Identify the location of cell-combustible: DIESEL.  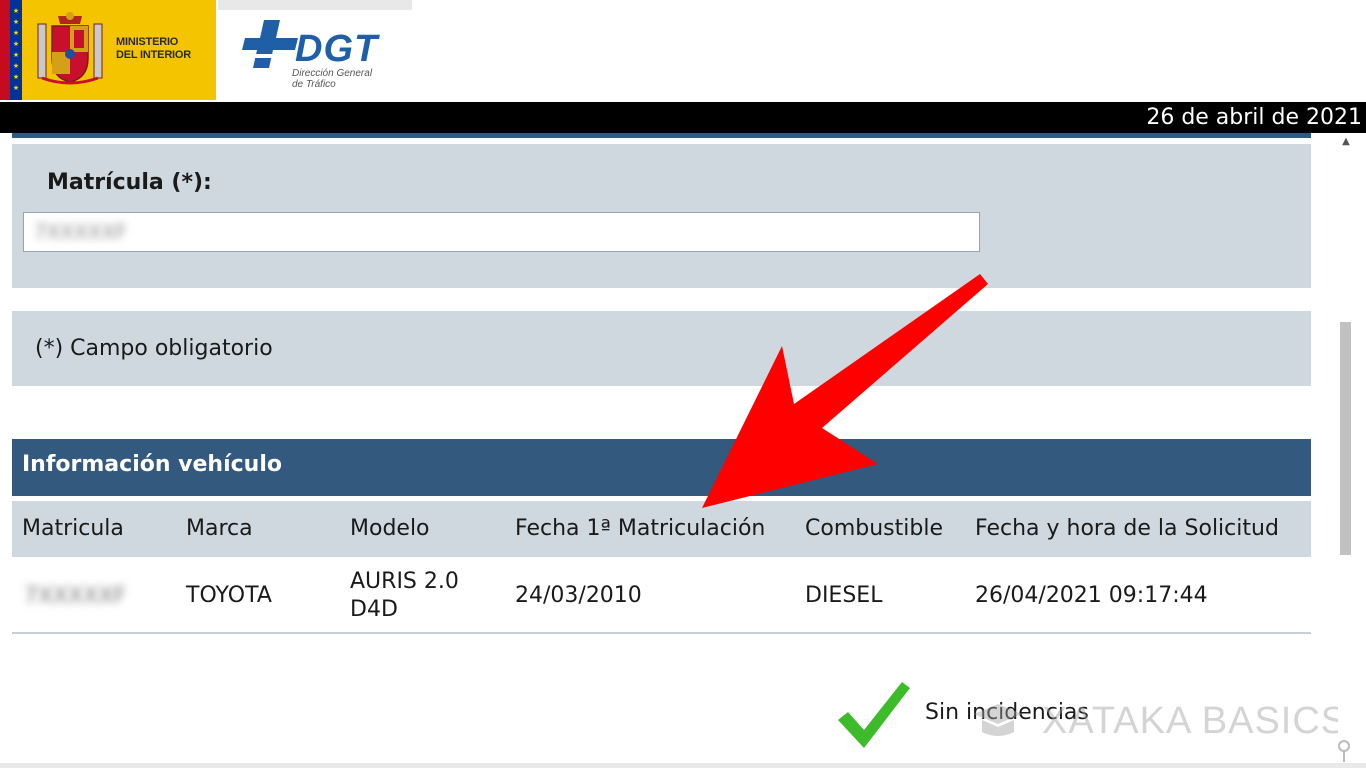
(844, 595).